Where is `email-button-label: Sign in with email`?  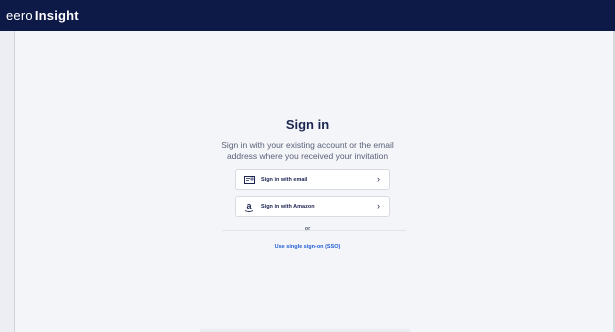
email-button-label: Sign in with email is located at coordinates (284, 179).